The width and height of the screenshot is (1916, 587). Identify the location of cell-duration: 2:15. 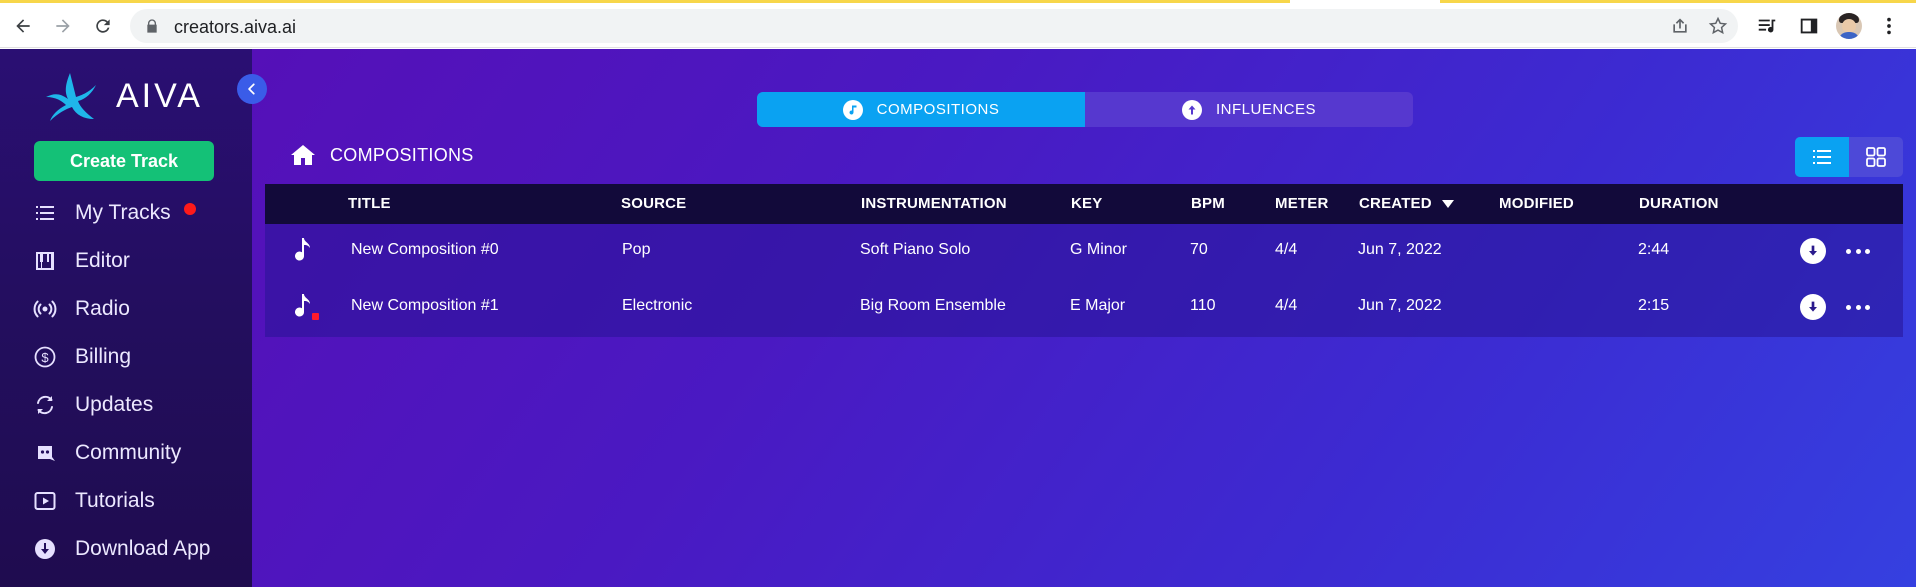
(1654, 305).